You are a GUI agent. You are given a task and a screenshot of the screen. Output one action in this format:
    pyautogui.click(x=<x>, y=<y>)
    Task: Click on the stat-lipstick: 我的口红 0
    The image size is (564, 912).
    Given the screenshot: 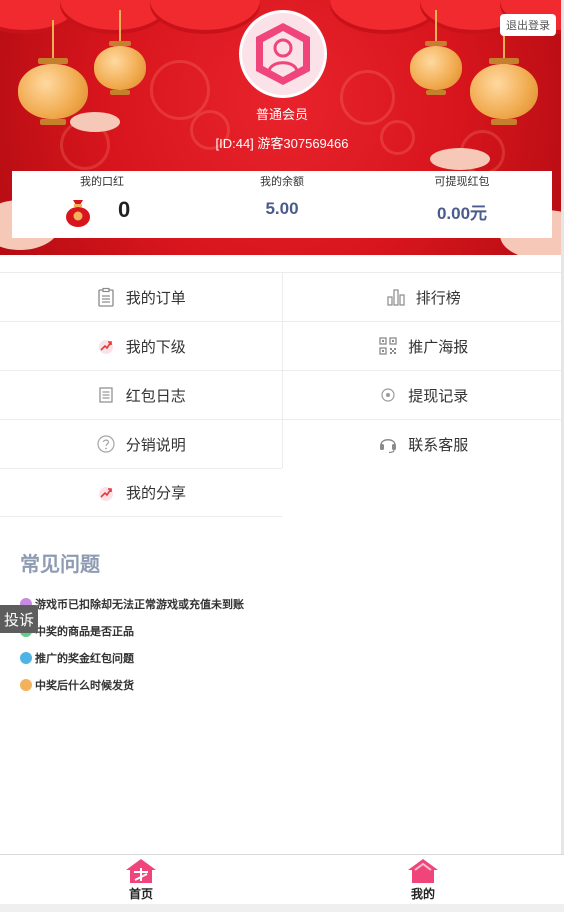 What is the action you would take?
    pyautogui.click(x=102, y=204)
    